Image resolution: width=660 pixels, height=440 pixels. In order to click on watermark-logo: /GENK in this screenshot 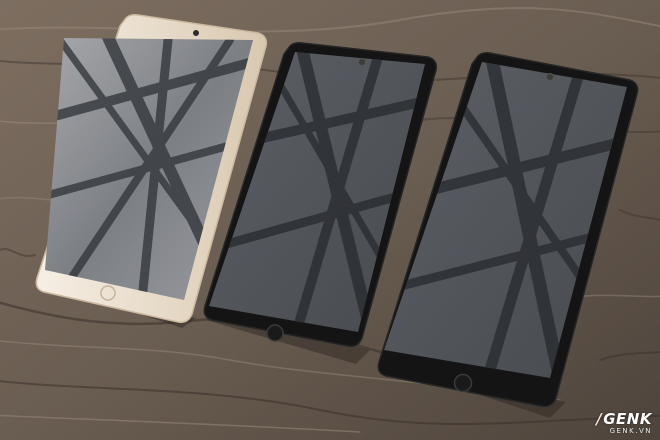, I will do `click(624, 419)`.